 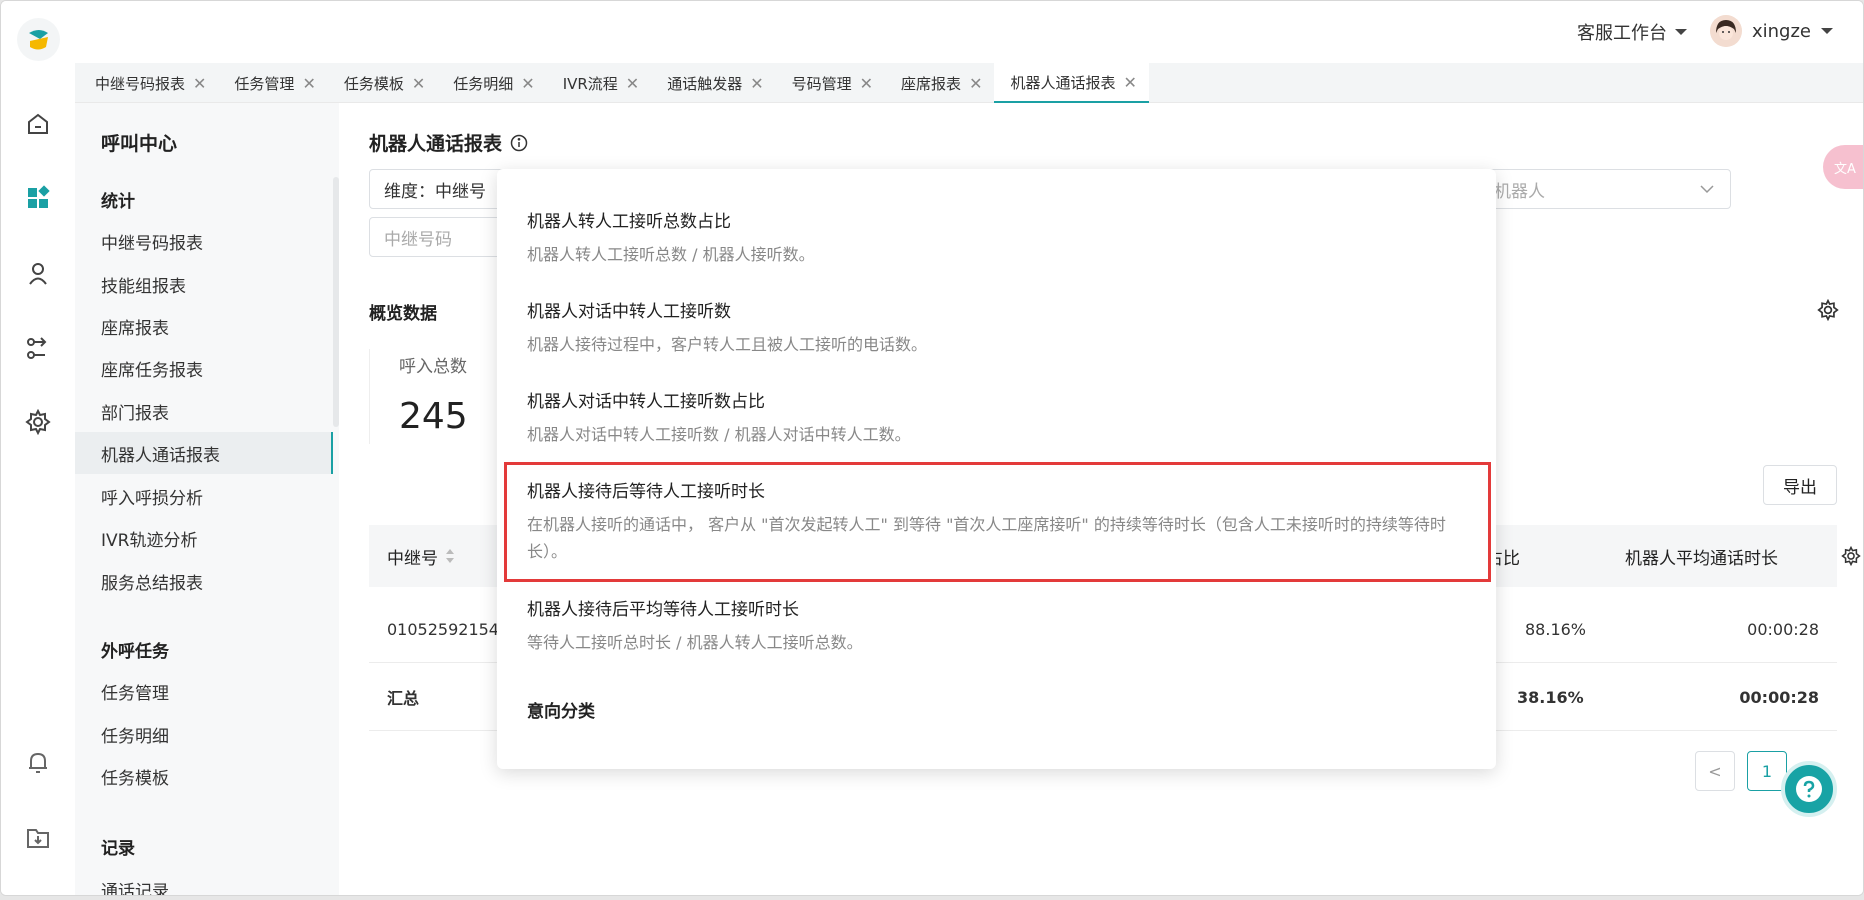 I want to click on sidebar-item-task-template: 任务模板, so click(x=204, y=776).